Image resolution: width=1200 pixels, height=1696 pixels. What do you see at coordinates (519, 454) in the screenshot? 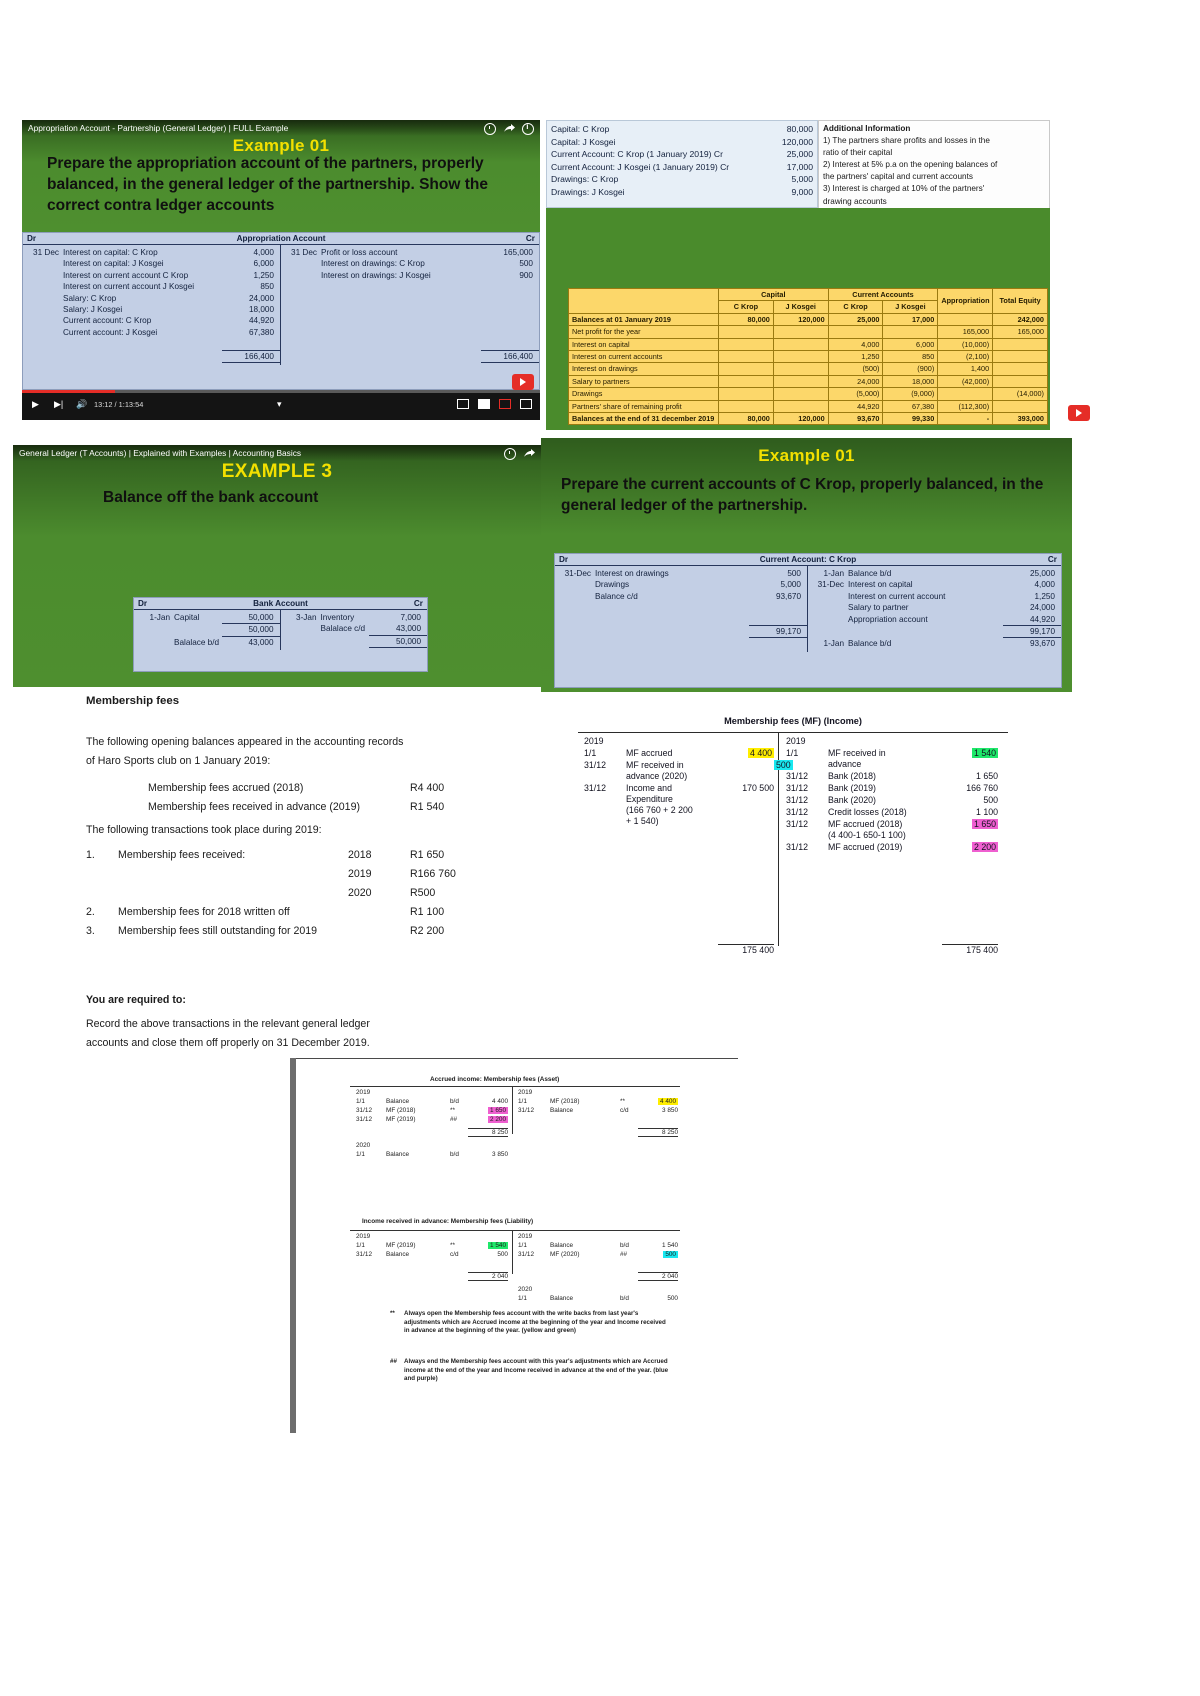
I see `video2-top-icons` at bounding box center [519, 454].